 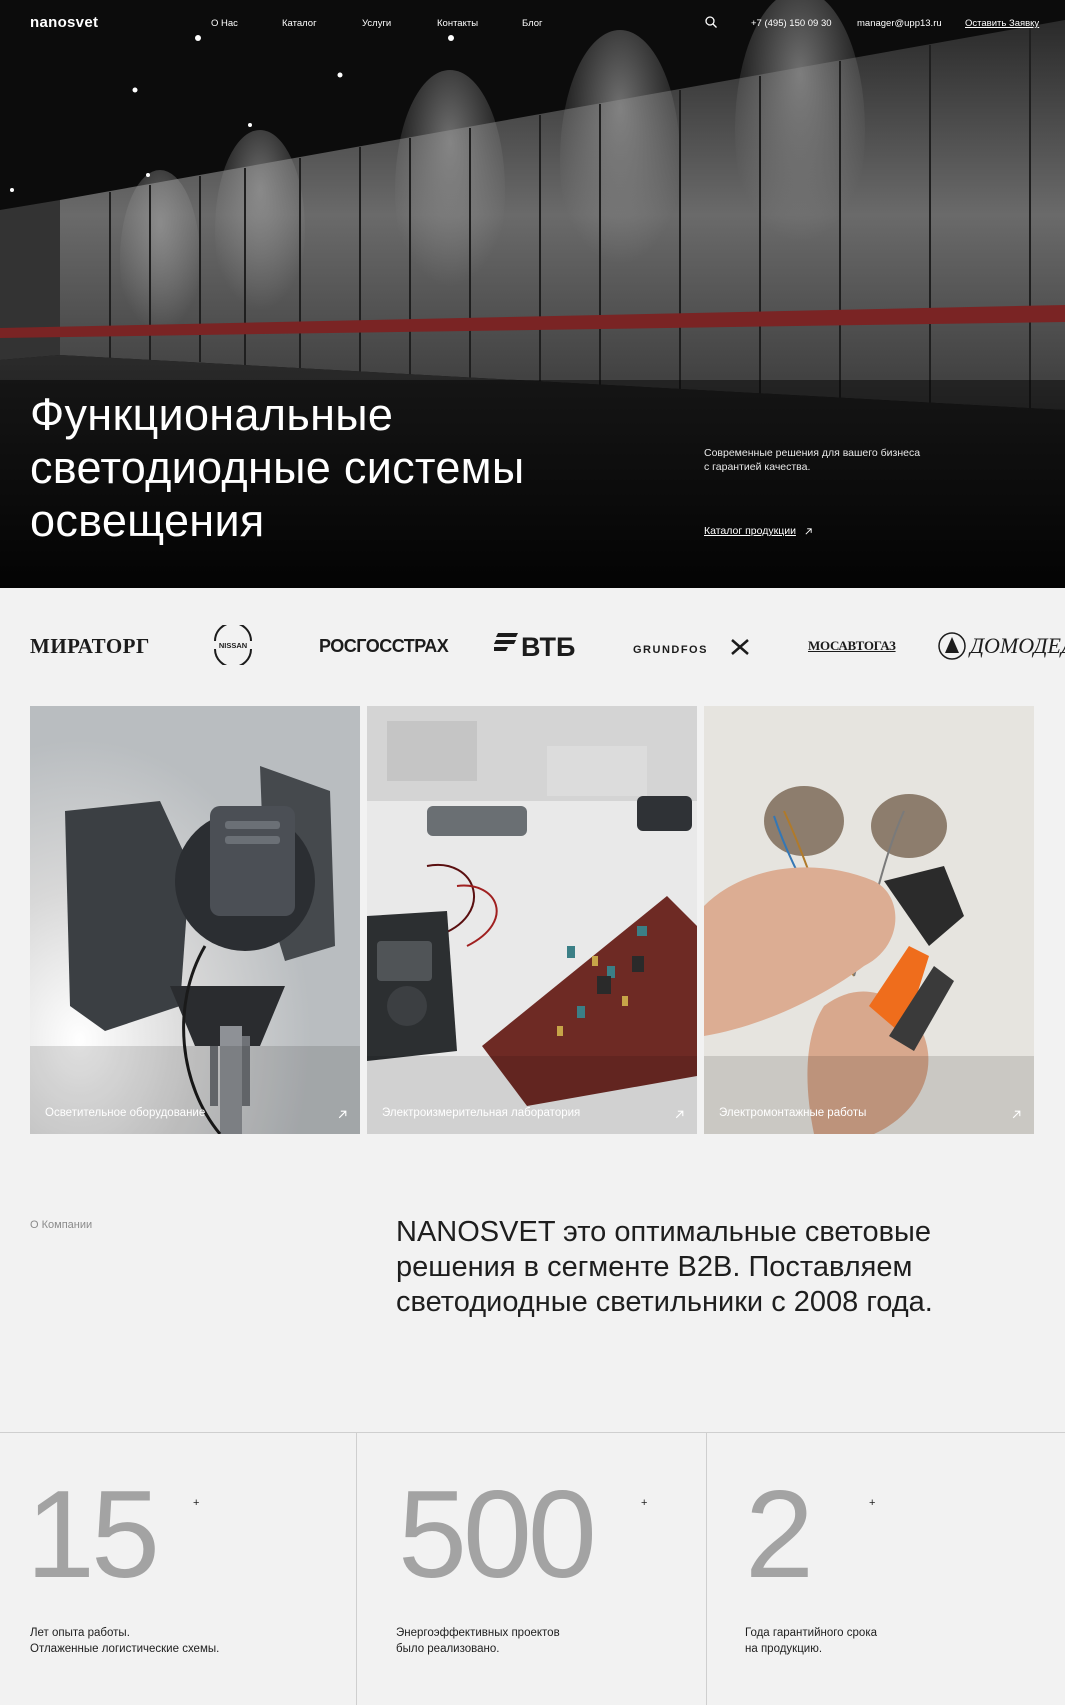 I want to click on catalog-link-label: Каталог продукции, so click(x=750, y=531).